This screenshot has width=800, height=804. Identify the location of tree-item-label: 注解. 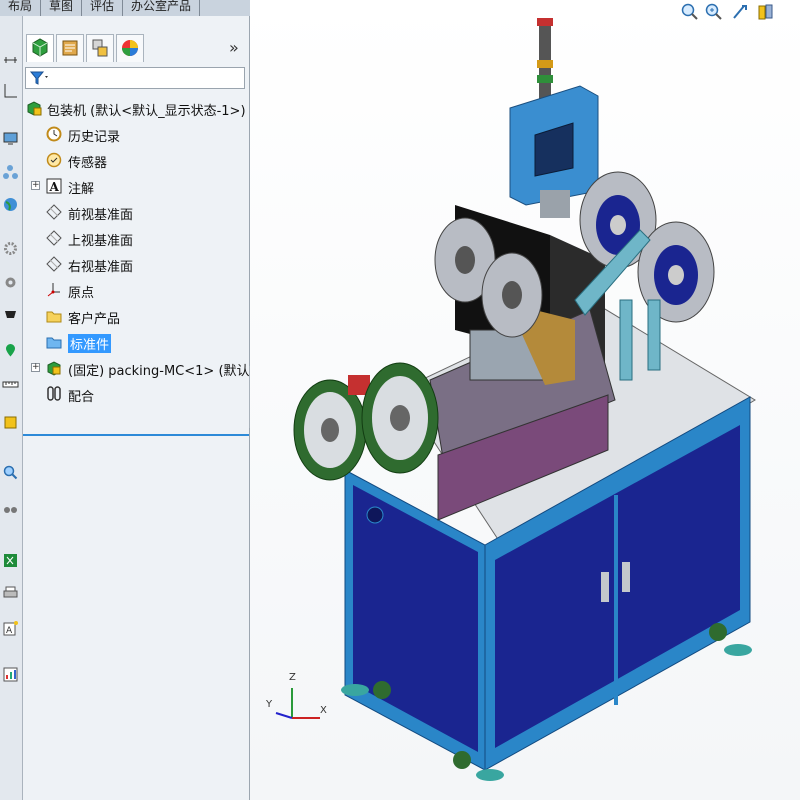
(81, 189).